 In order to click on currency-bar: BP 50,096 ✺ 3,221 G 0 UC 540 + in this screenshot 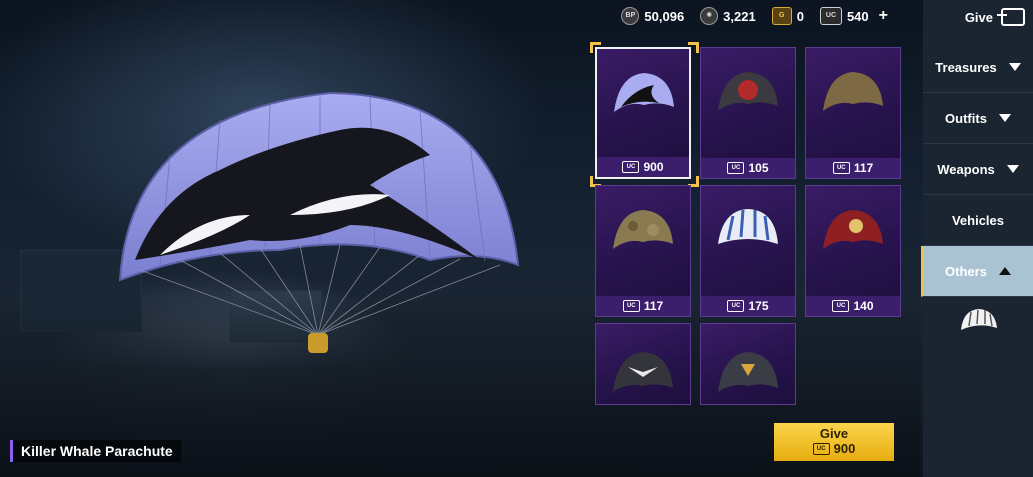, I will do `click(749, 16)`.